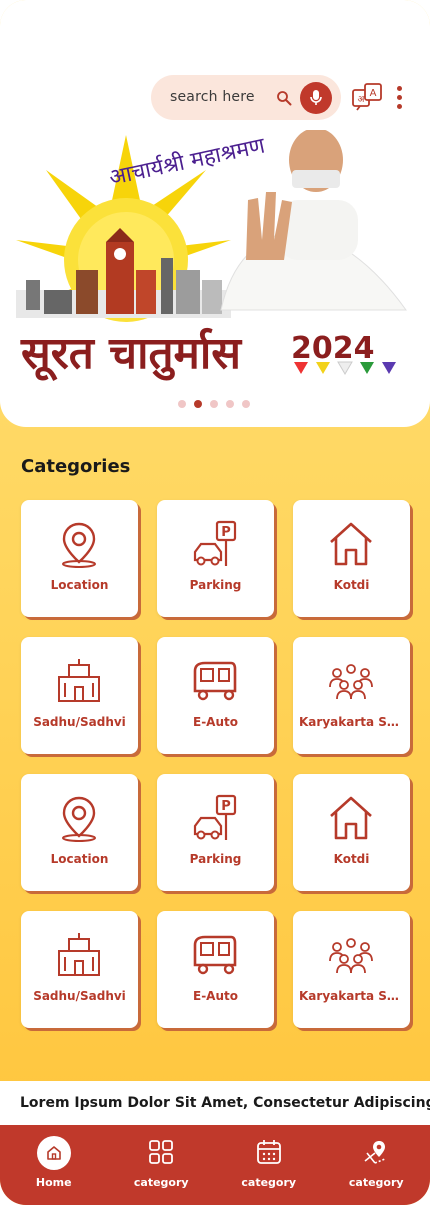 This screenshot has height=1205, width=430. I want to click on banner-title: सूरत चातुर्मास, so click(131, 354).